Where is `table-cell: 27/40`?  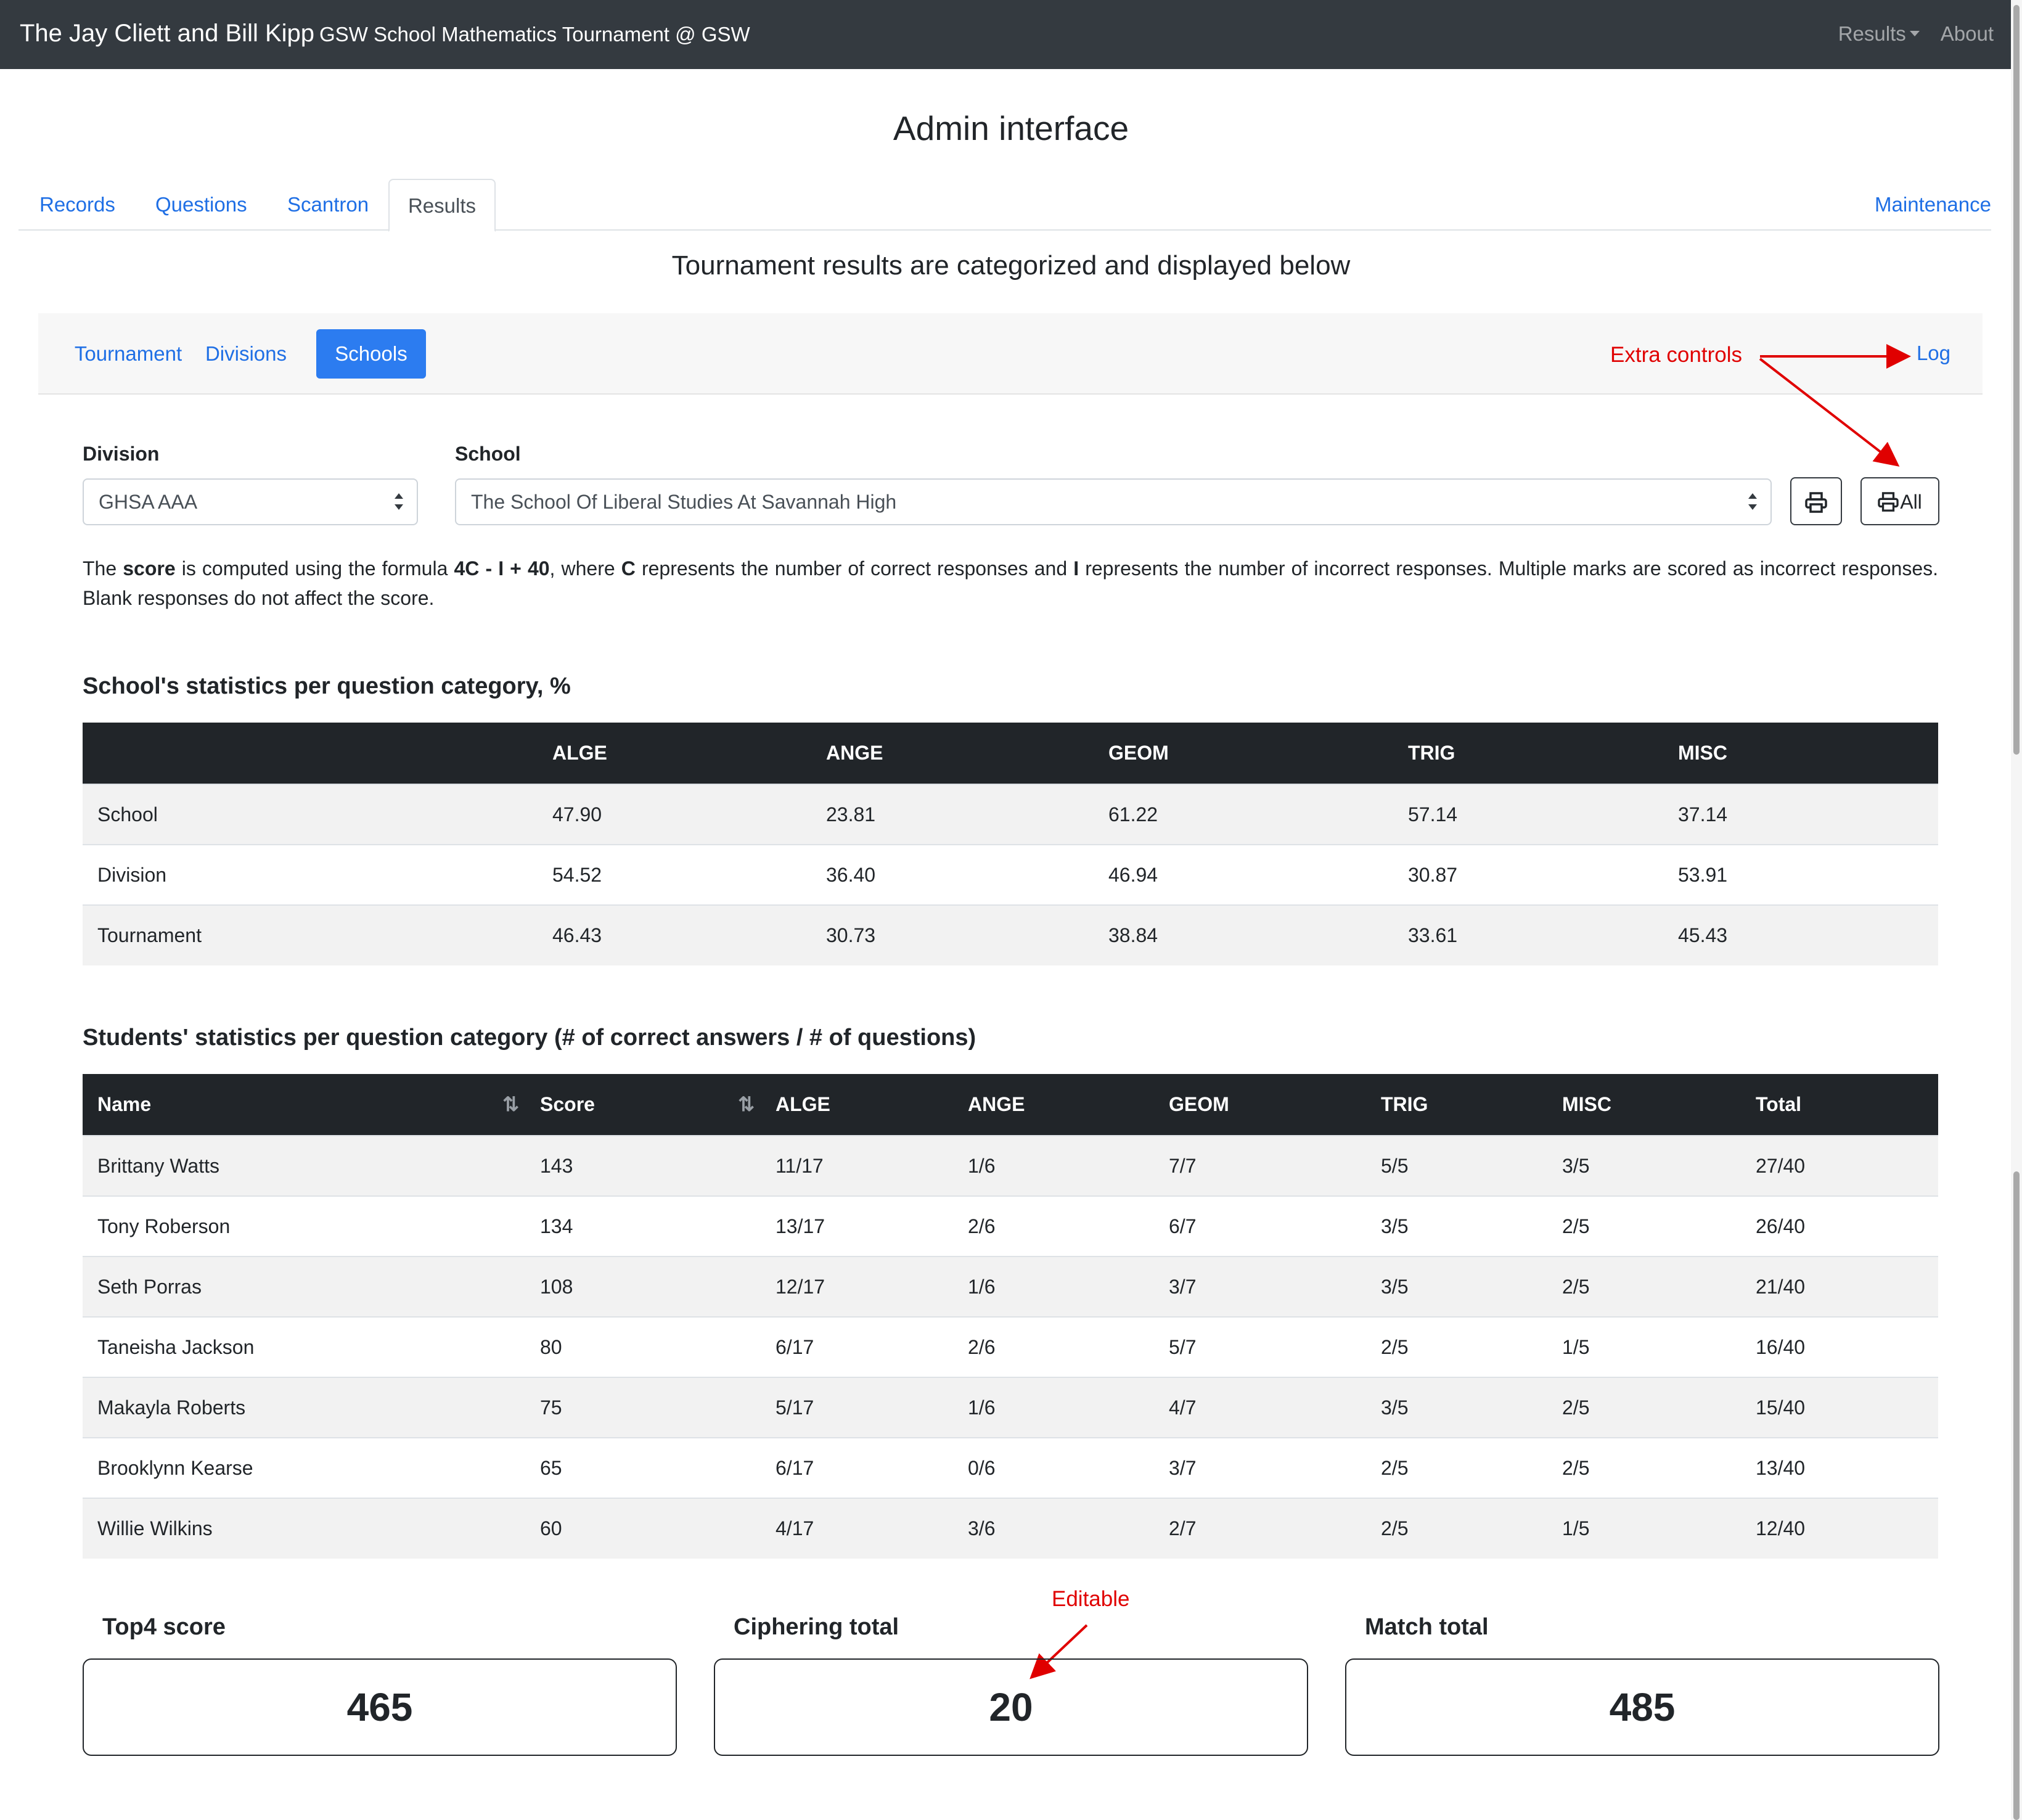
table-cell: 27/40 is located at coordinates (1839, 1165).